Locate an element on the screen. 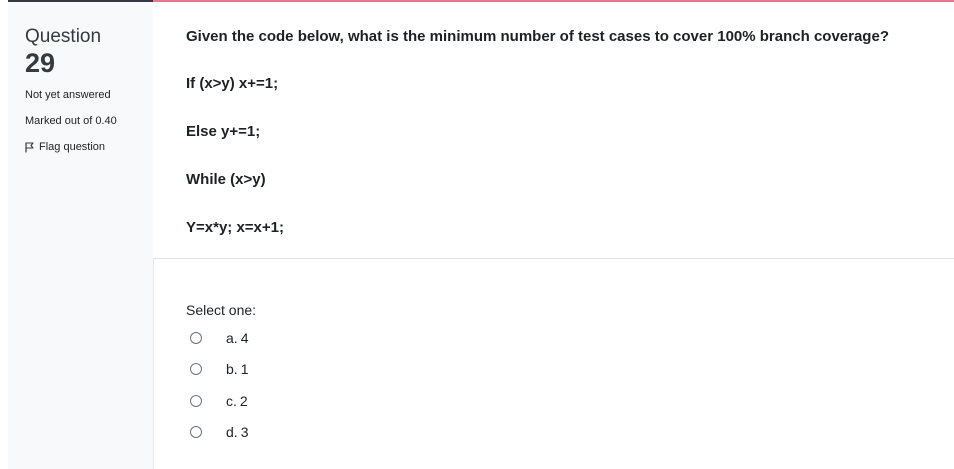 This screenshot has height=469, width=954. option-text: 1 is located at coordinates (244, 369).